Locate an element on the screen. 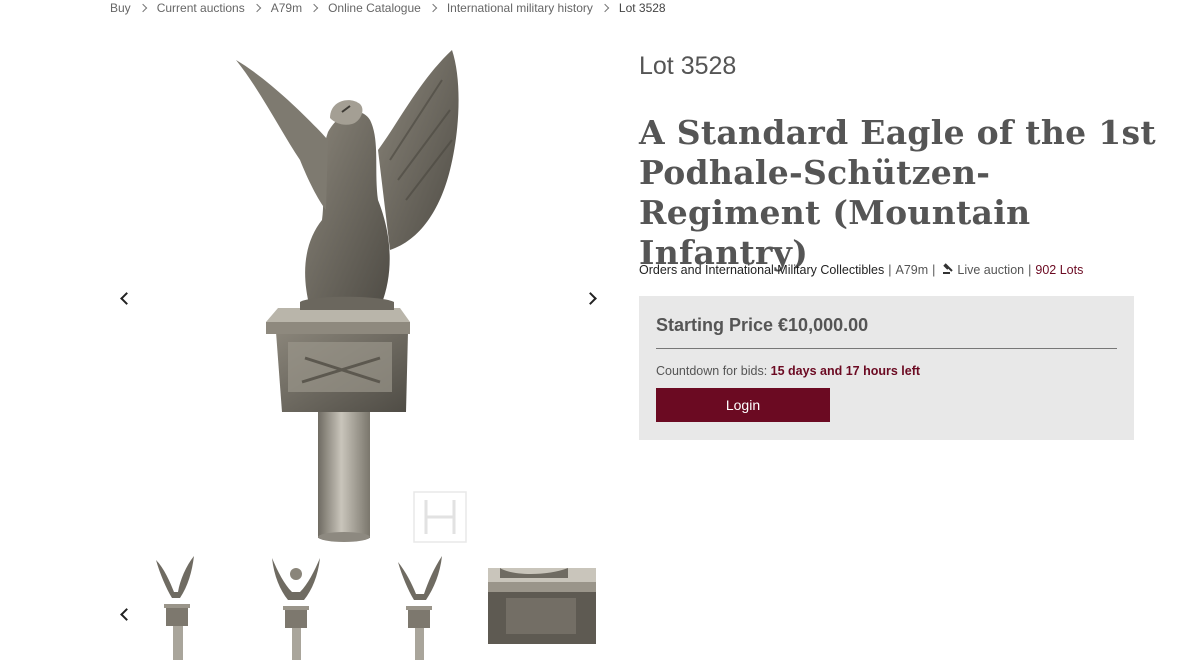  breadcrumb-current-auctions: Current auctions is located at coordinates (201, 8).